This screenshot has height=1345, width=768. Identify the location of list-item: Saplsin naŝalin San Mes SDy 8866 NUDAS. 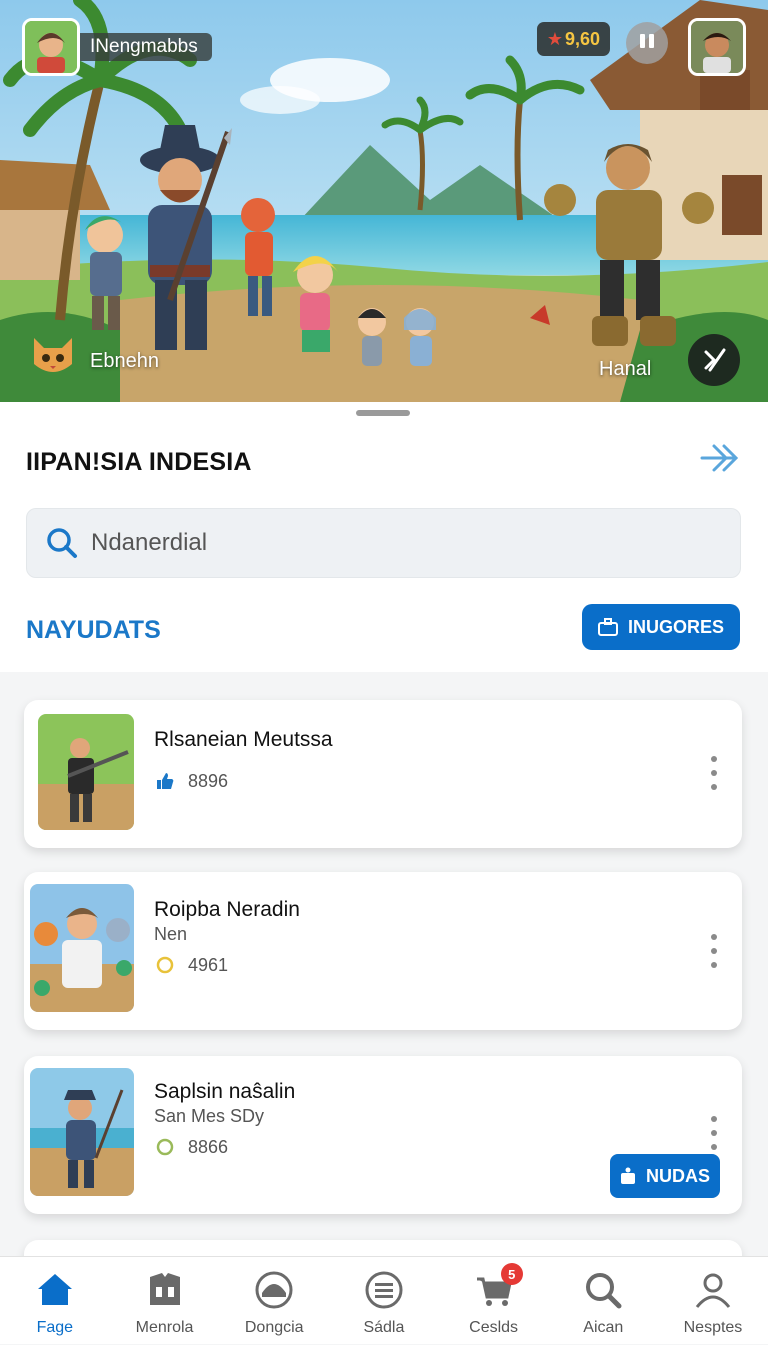
(383, 1135).